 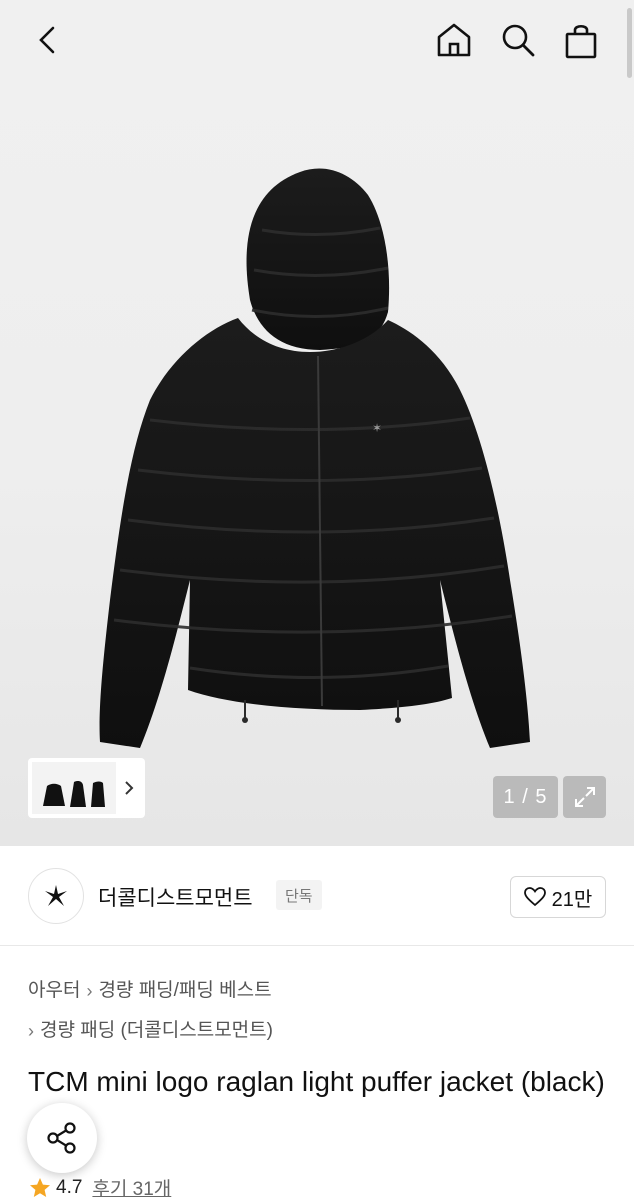 I want to click on thumbnail-images, so click(x=74, y=788).